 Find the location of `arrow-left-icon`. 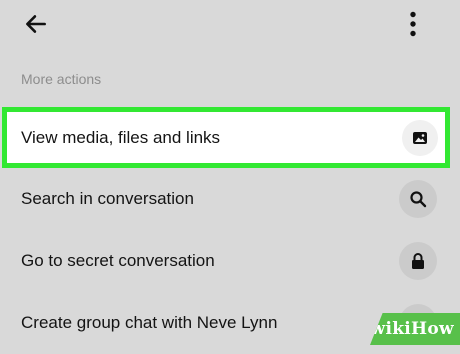

arrow-left-icon is located at coordinates (36, 24).